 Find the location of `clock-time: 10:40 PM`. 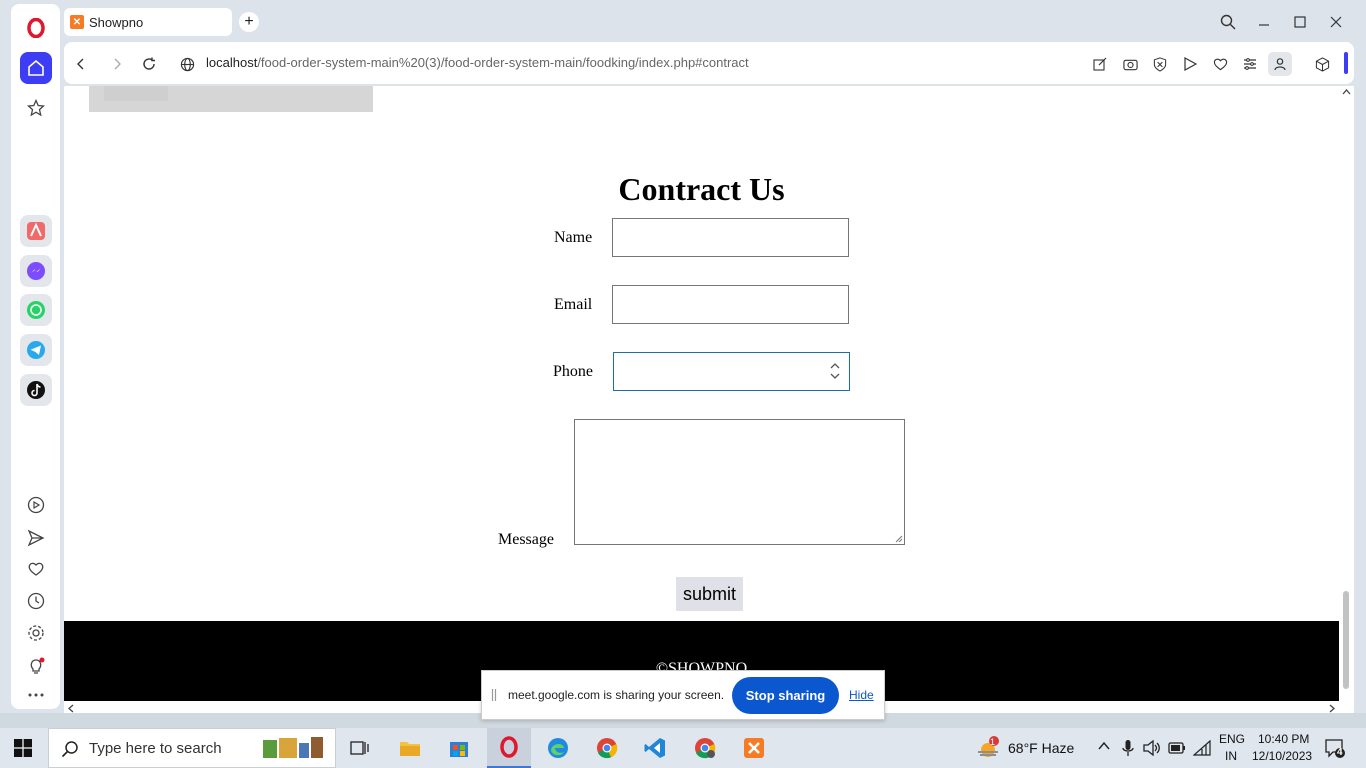

clock-time: 10:40 PM is located at coordinates (1283, 739).